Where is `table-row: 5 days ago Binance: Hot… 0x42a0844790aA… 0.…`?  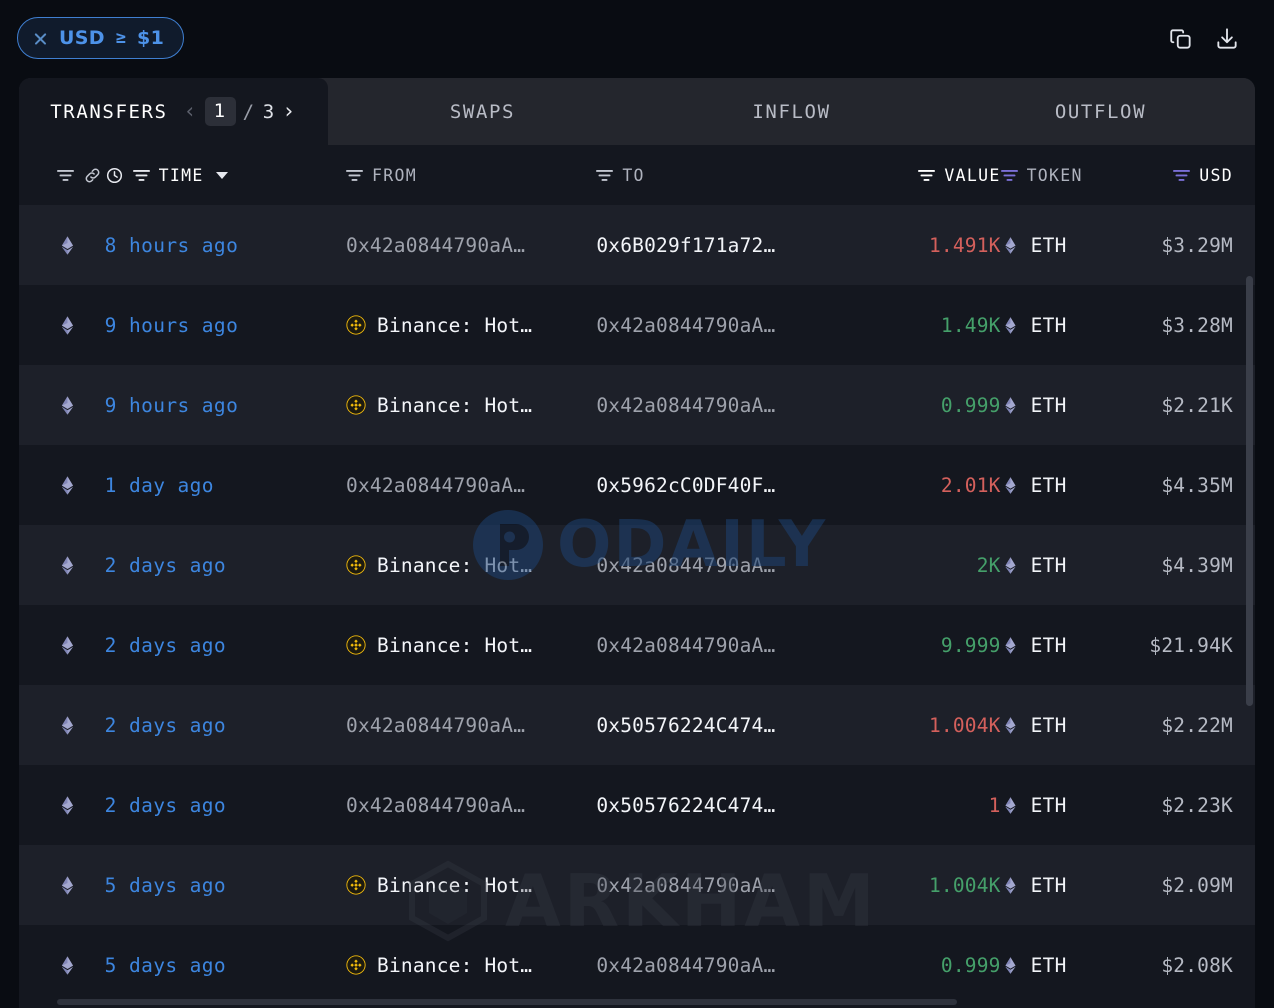 table-row: 5 days ago Binance: Hot… 0x42a0844790aA… 0.… is located at coordinates (637, 965).